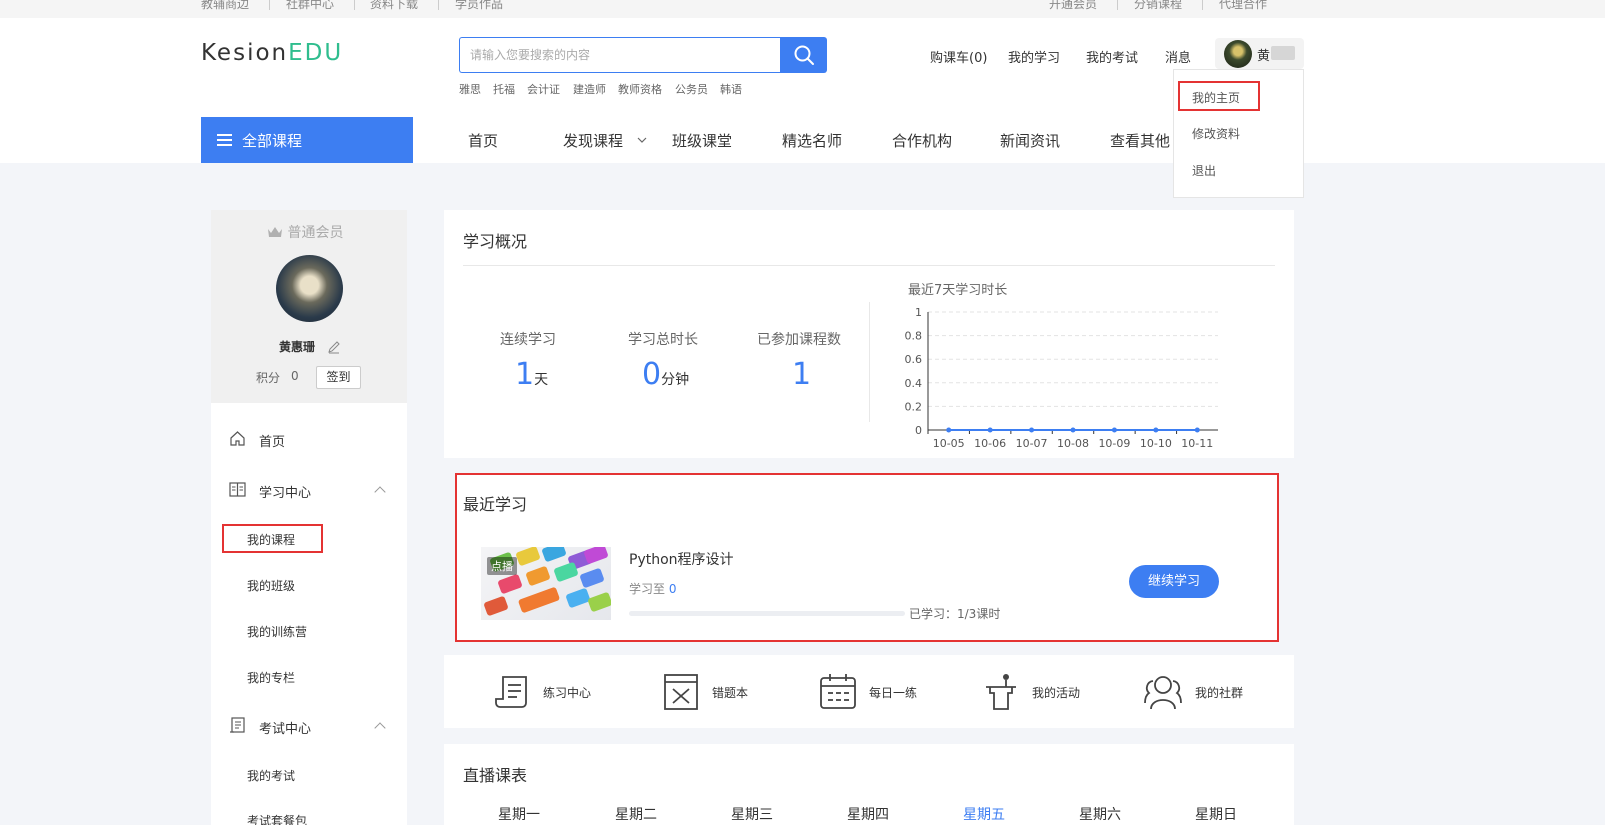  What do you see at coordinates (731, 89) in the screenshot?
I see `hot-word: 韩语` at bounding box center [731, 89].